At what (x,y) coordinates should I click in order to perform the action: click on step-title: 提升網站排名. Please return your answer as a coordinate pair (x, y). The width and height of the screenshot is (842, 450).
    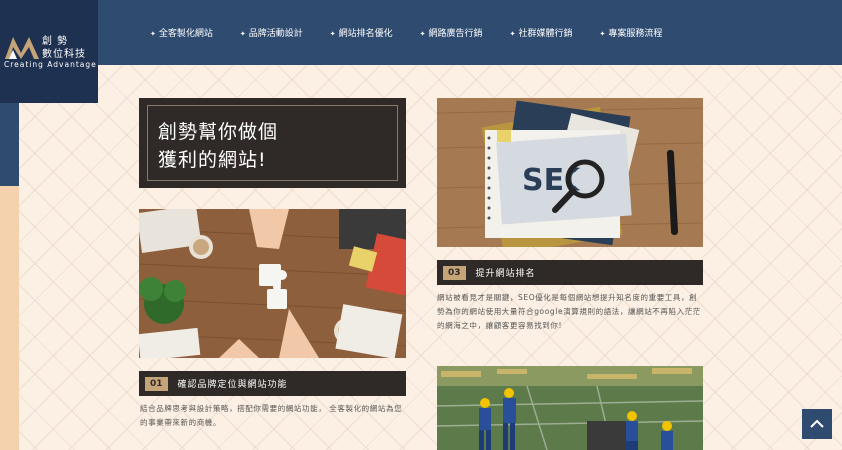
    Looking at the image, I should click on (505, 274).